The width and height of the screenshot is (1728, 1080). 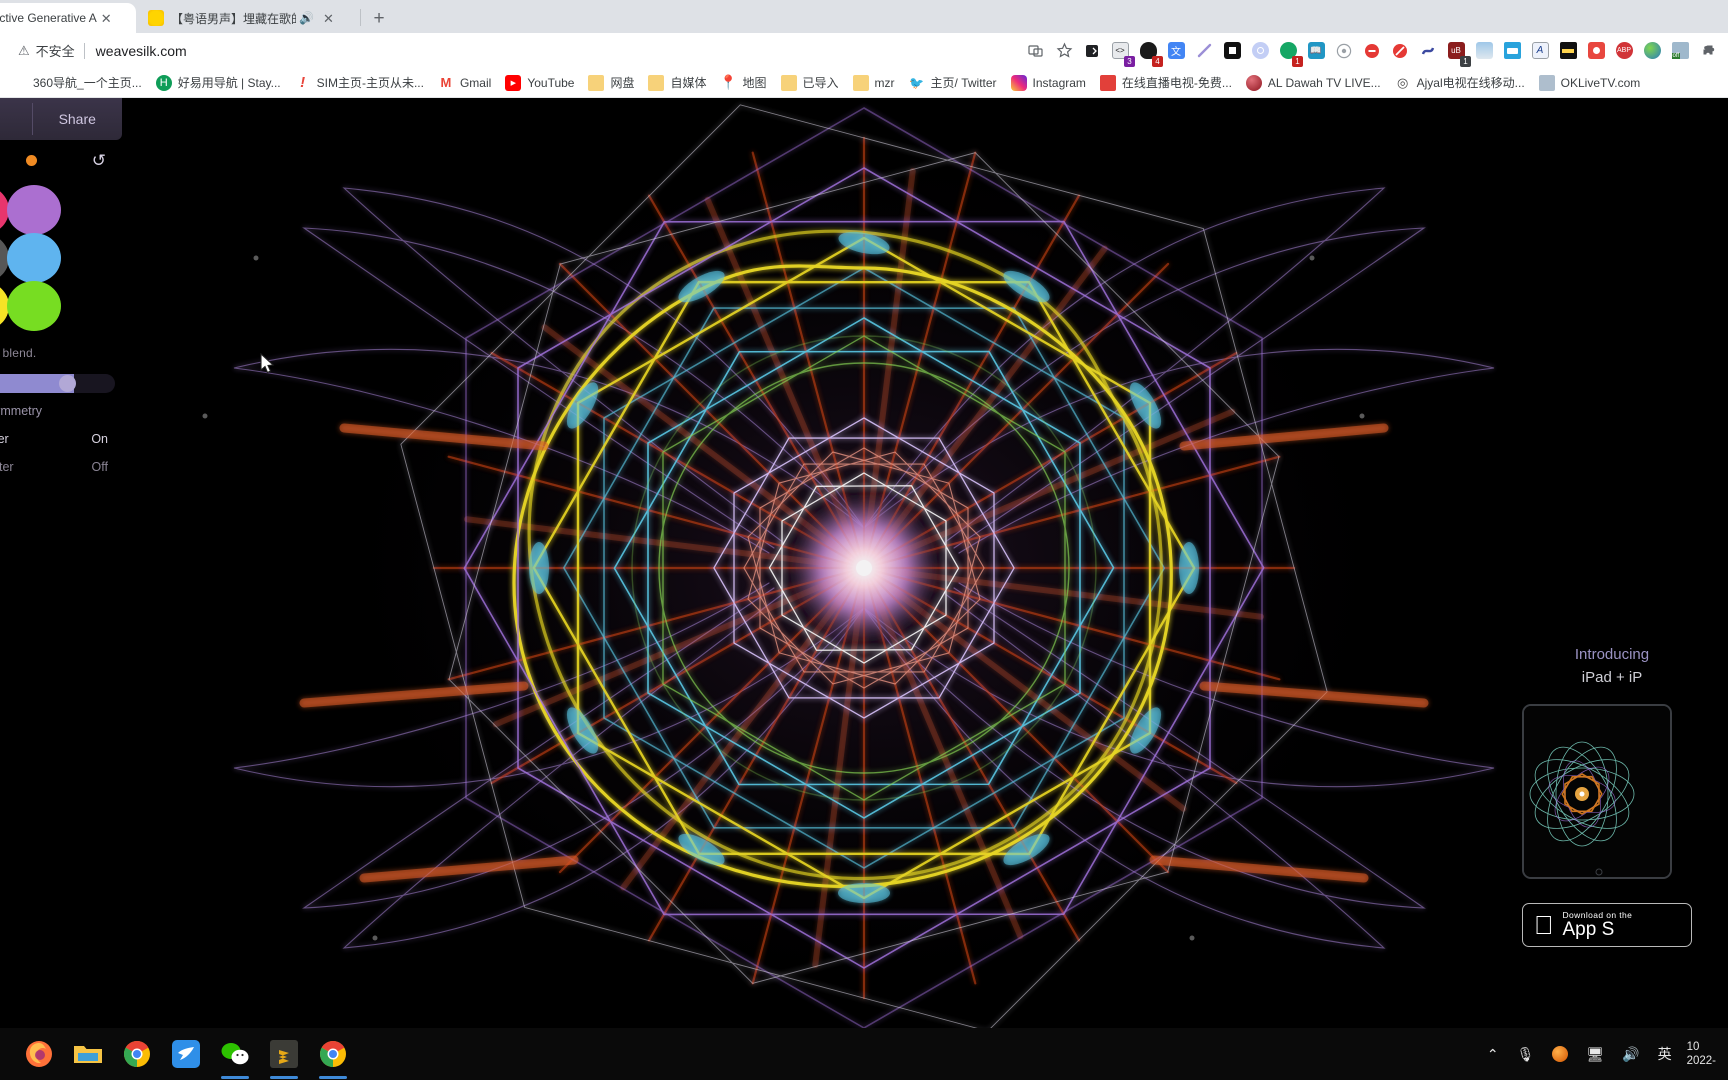 What do you see at coordinates (1400, 51) in the screenshot?
I see `no-video-icon` at bounding box center [1400, 51].